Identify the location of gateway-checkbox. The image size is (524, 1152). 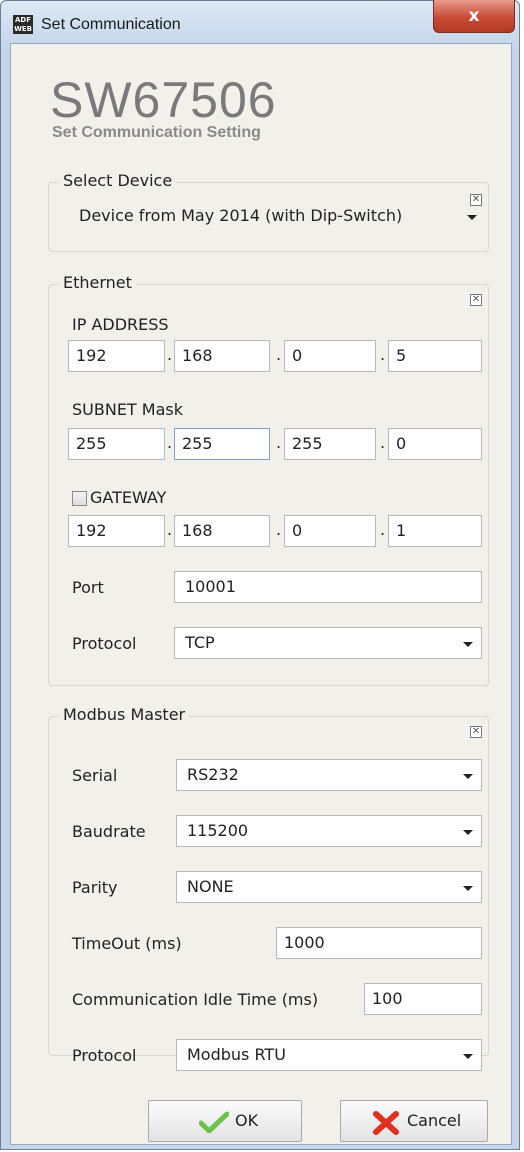
(79, 498).